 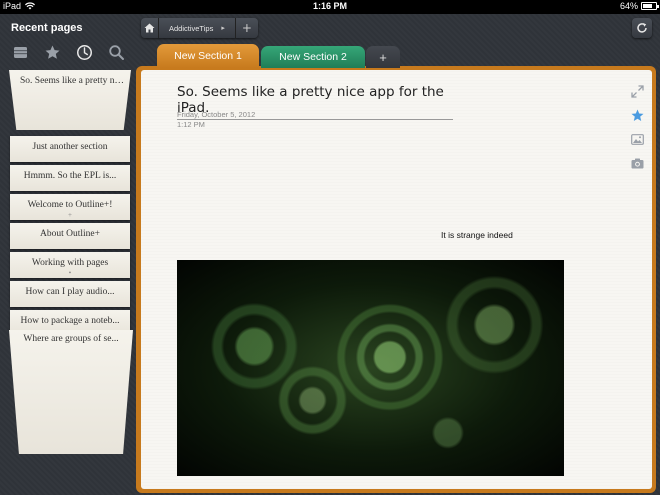 I want to click on note-text-box: It is strange indeed, so click(x=477, y=235).